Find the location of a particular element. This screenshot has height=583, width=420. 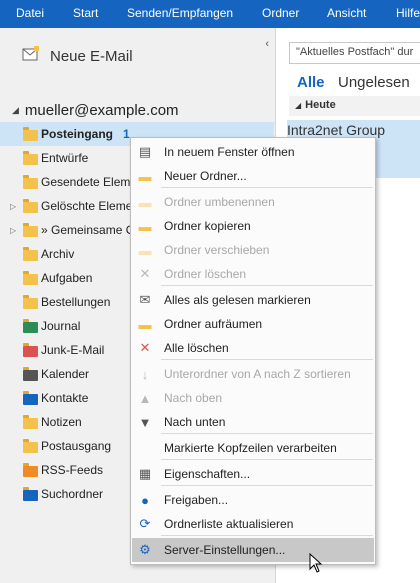

menu-item-label: Ordner kopieren is located at coordinates (207, 226).